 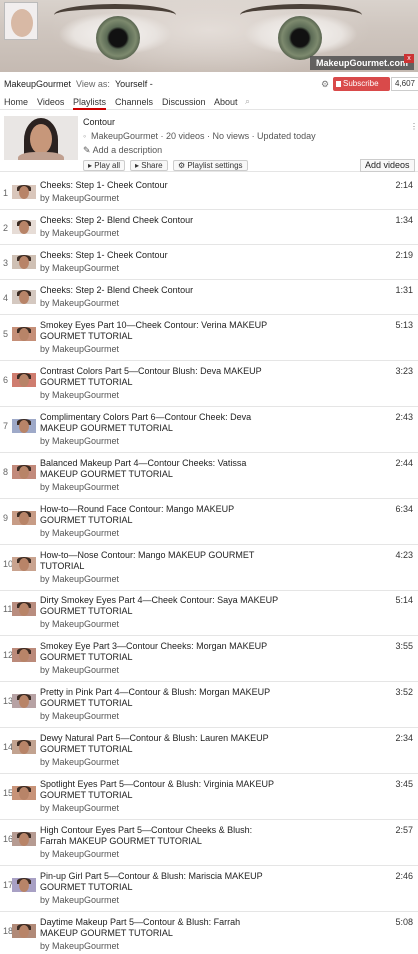 What do you see at coordinates (6, 379) in the screenshot?
I see `video-index: 6` at bounding box center [6, 379].